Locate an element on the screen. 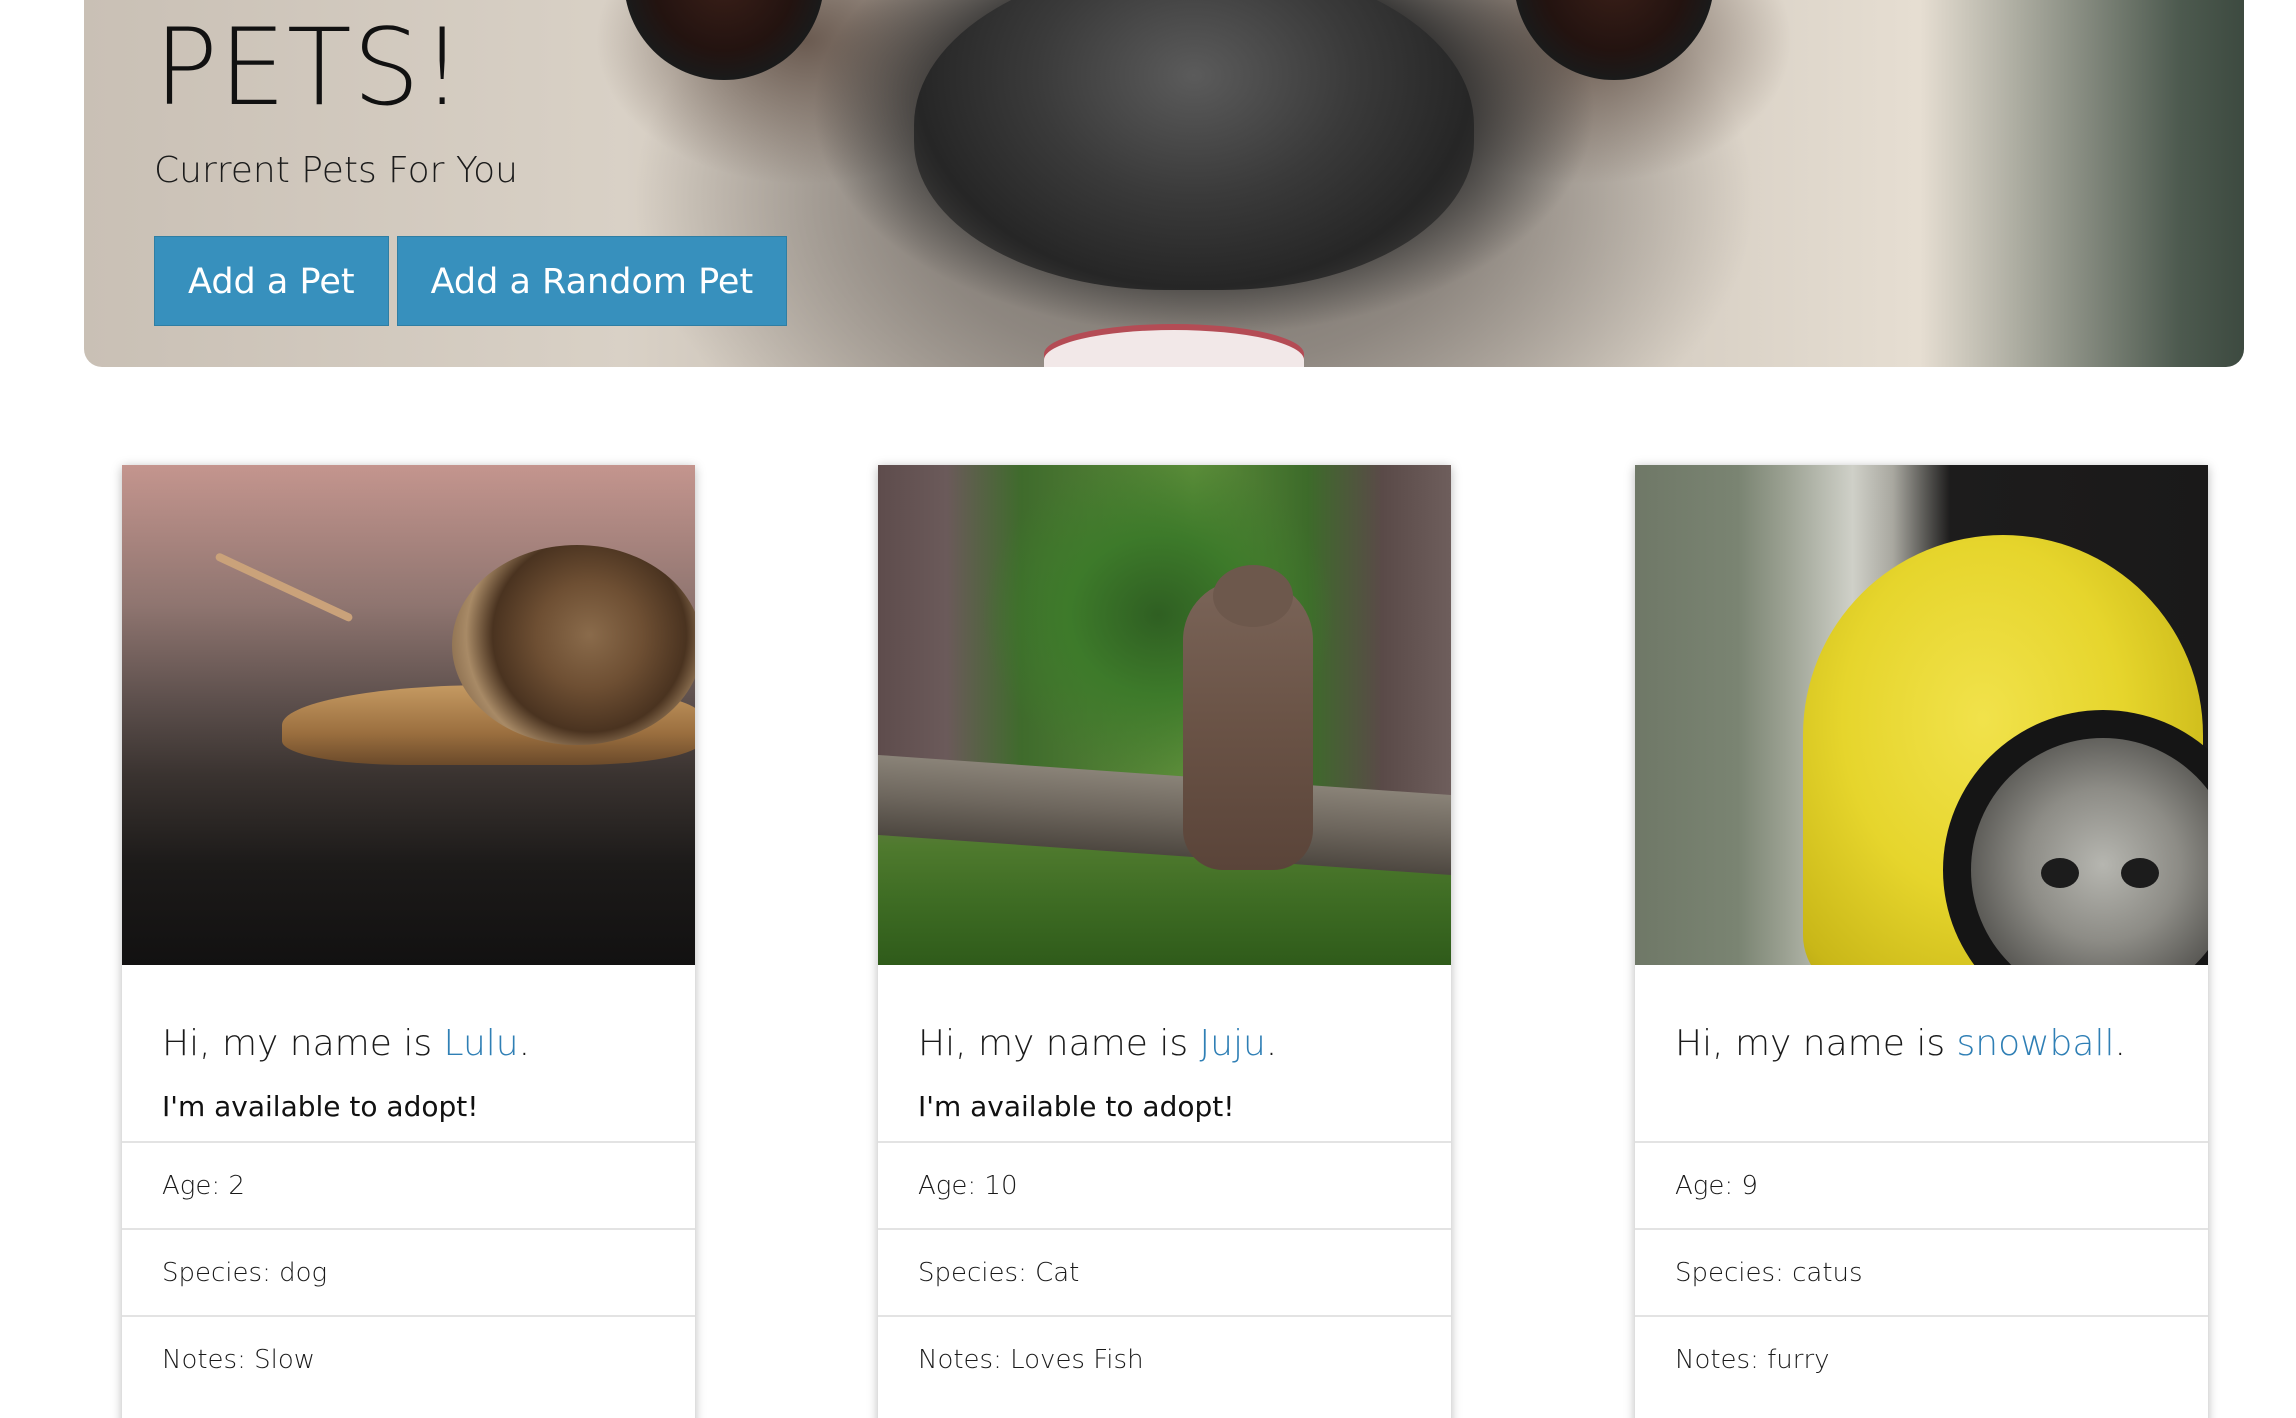 This screenshot has width=2296, height=1418. pet-photo-cat is located at coordinates (1921, 715).